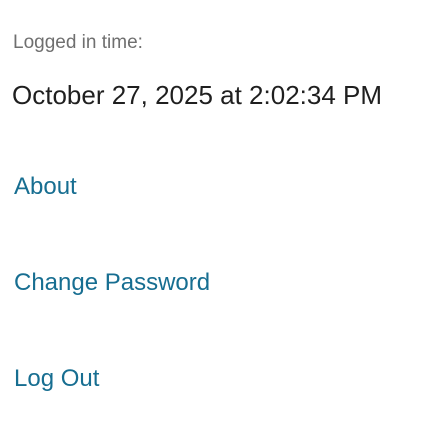  I want to click on log-out-link: Log Out, so click(56, 379).